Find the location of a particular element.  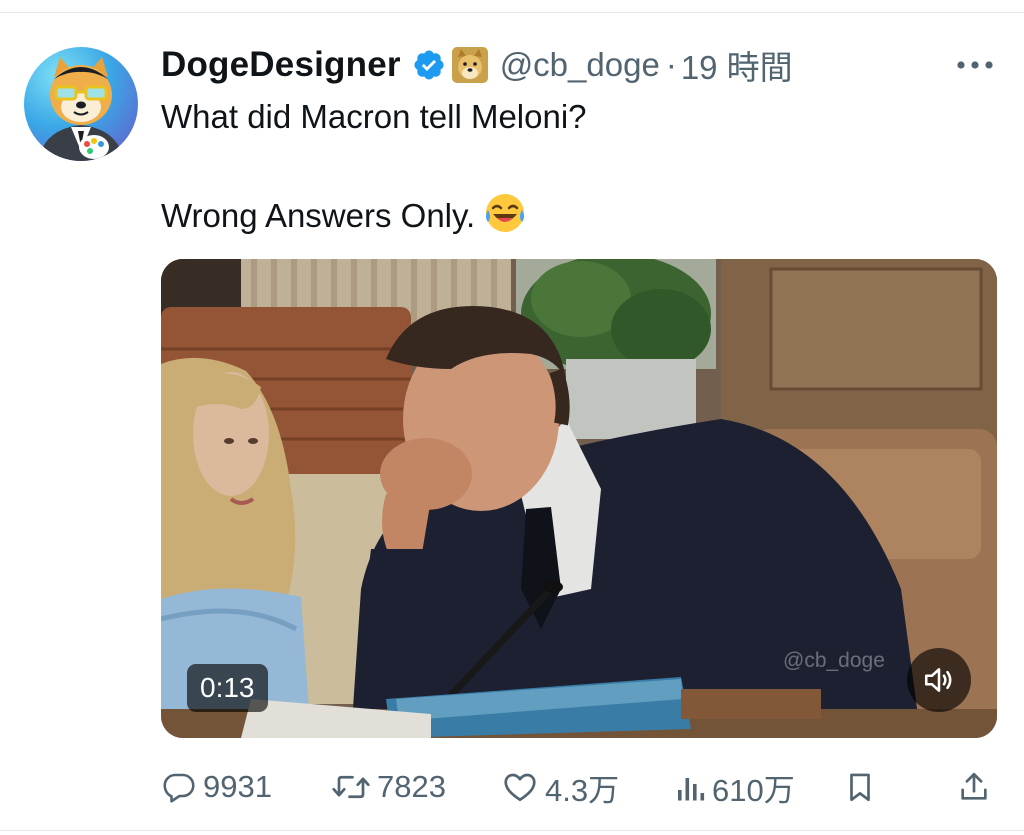

bookmark-icon is located at coordinates (860, 787).